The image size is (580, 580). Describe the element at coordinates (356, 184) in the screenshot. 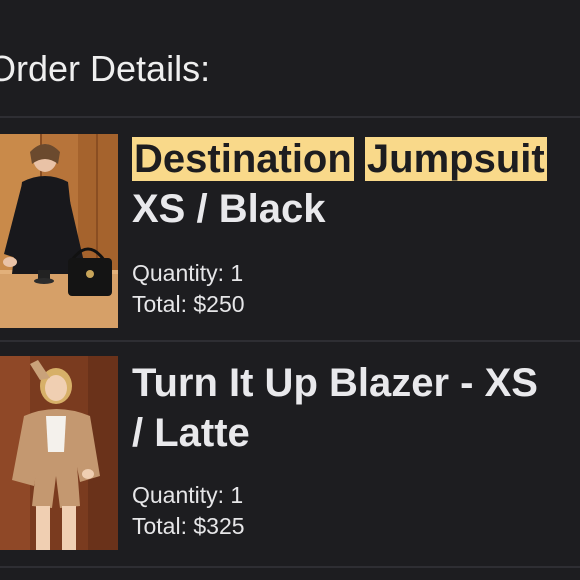

I see `product-title: Destination Jumpsuit XS / Black` at that location.